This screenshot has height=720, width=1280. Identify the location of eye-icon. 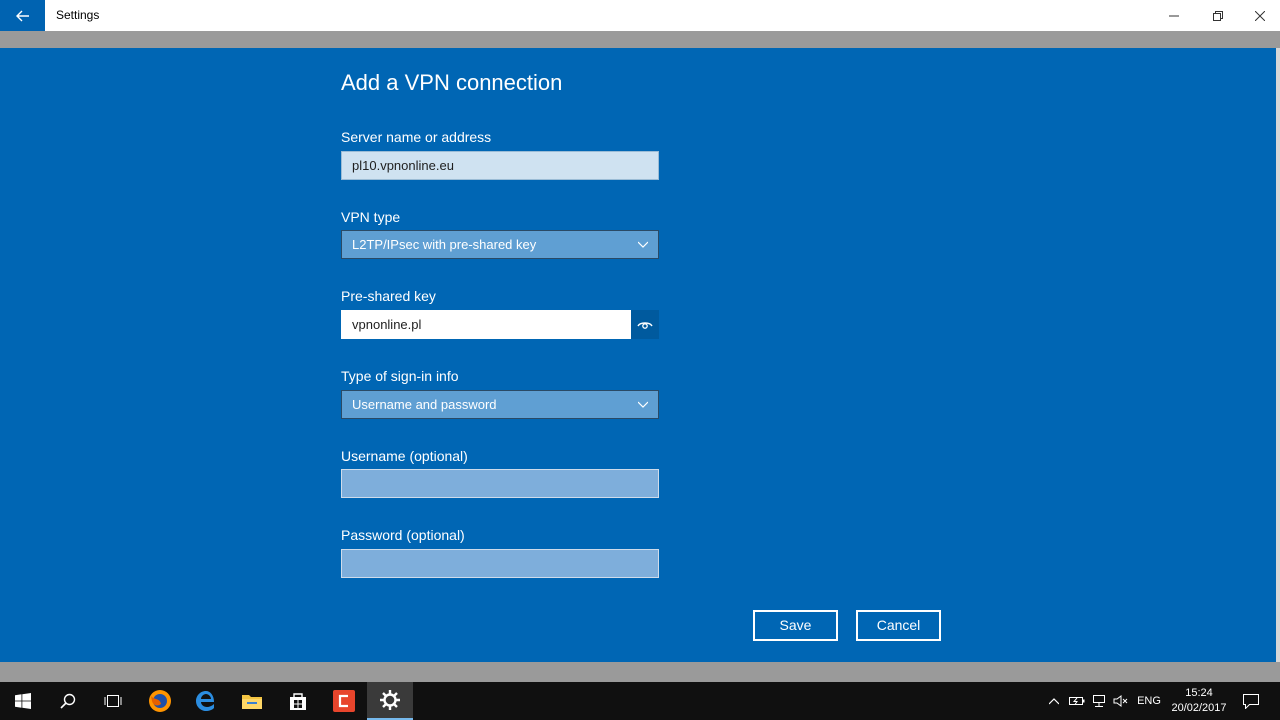
(645, 325).